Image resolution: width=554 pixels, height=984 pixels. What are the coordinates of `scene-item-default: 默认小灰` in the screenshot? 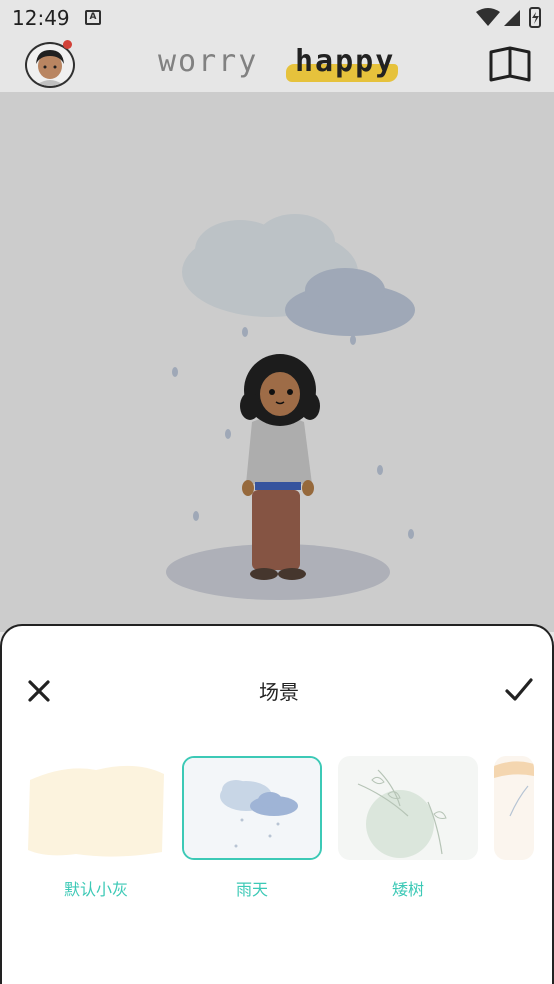 It's located at (96, 828).